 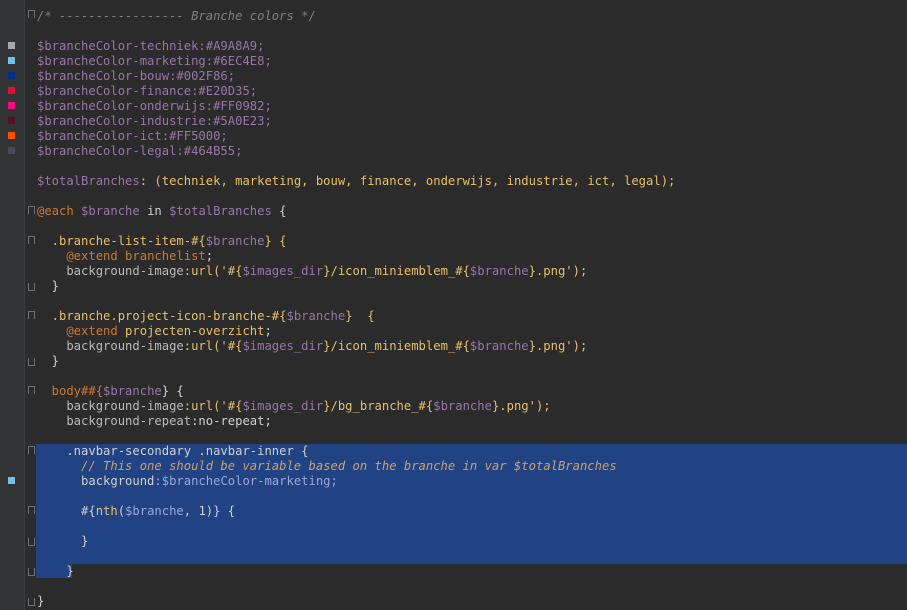 What do you see at coordinates (11, 480) in the screenshot?
I see `color-swatch-marketing-usage` at bounding box center [11, 480].